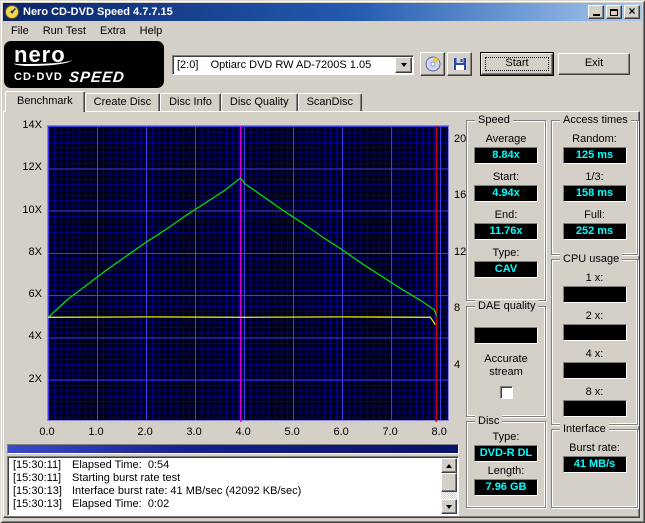 This screenshot has width=645, height=523. I want to click on panel-interface: Interface Burst rate: 41 MB/s, so click(594, 465).